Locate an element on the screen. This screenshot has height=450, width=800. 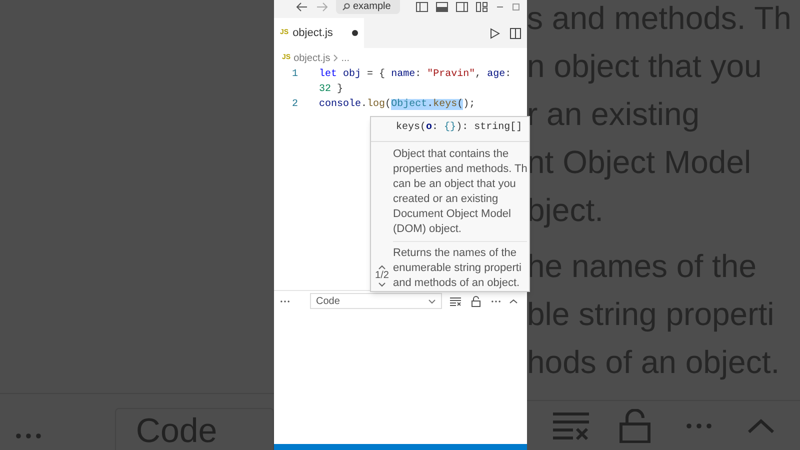
line-number: 1 is located at coordinates (294, 75).